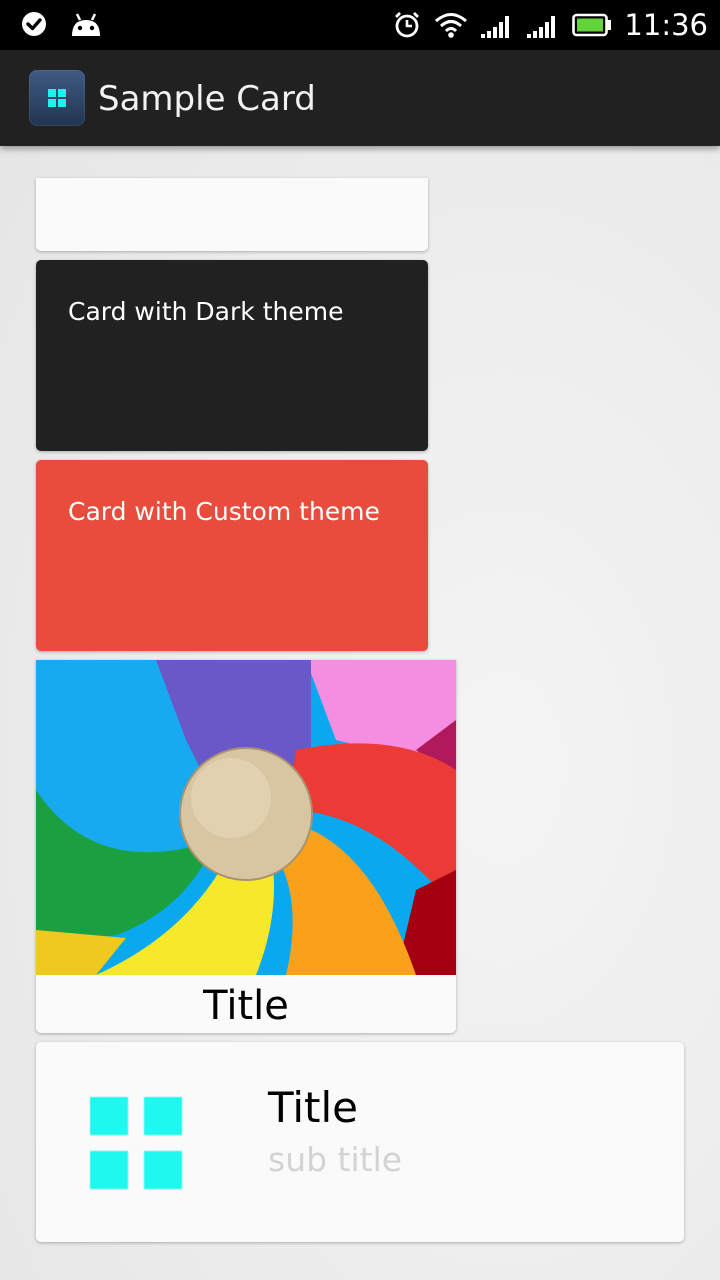 This screenshot has width=720, height=1280. I want to click on android-icon, so click(86, 24).